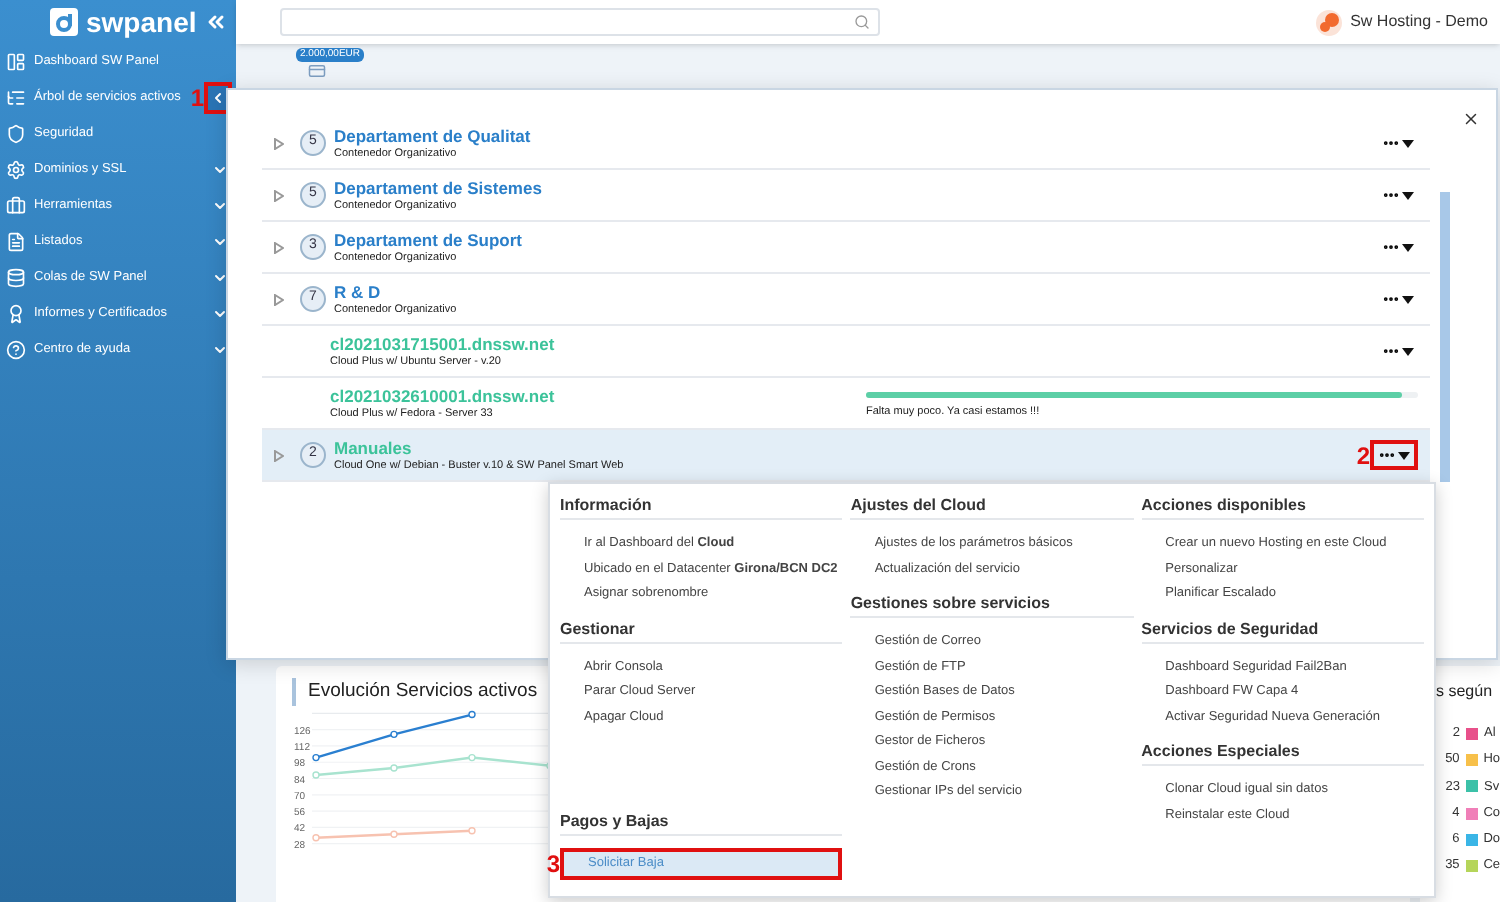 Image resolution: width=1500 pixels, height=902 pixels. What do you see at coordinates (428, 240) in the screenshot?
I see `row-title: Departament de Suport` at bounding box center [428, 240].